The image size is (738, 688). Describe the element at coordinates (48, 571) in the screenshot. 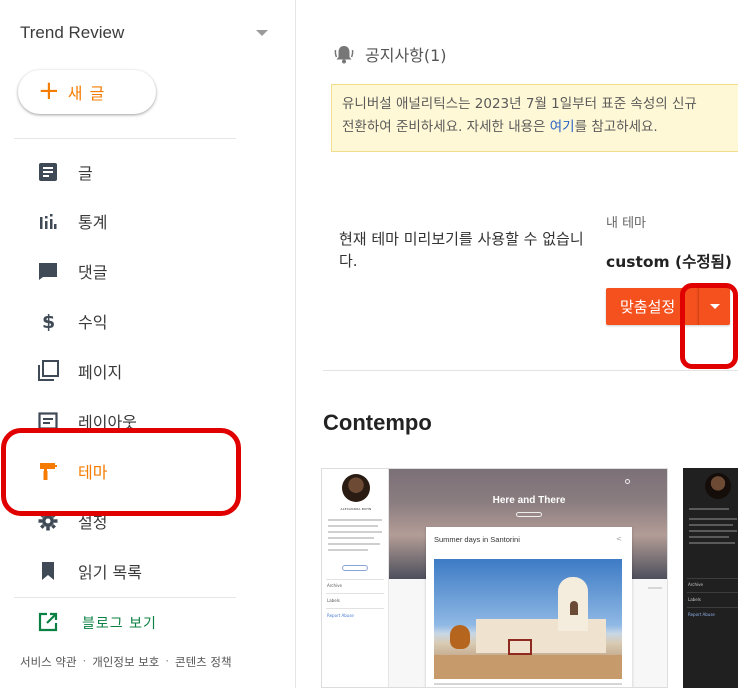

I see `bookmark-icon` at that location.